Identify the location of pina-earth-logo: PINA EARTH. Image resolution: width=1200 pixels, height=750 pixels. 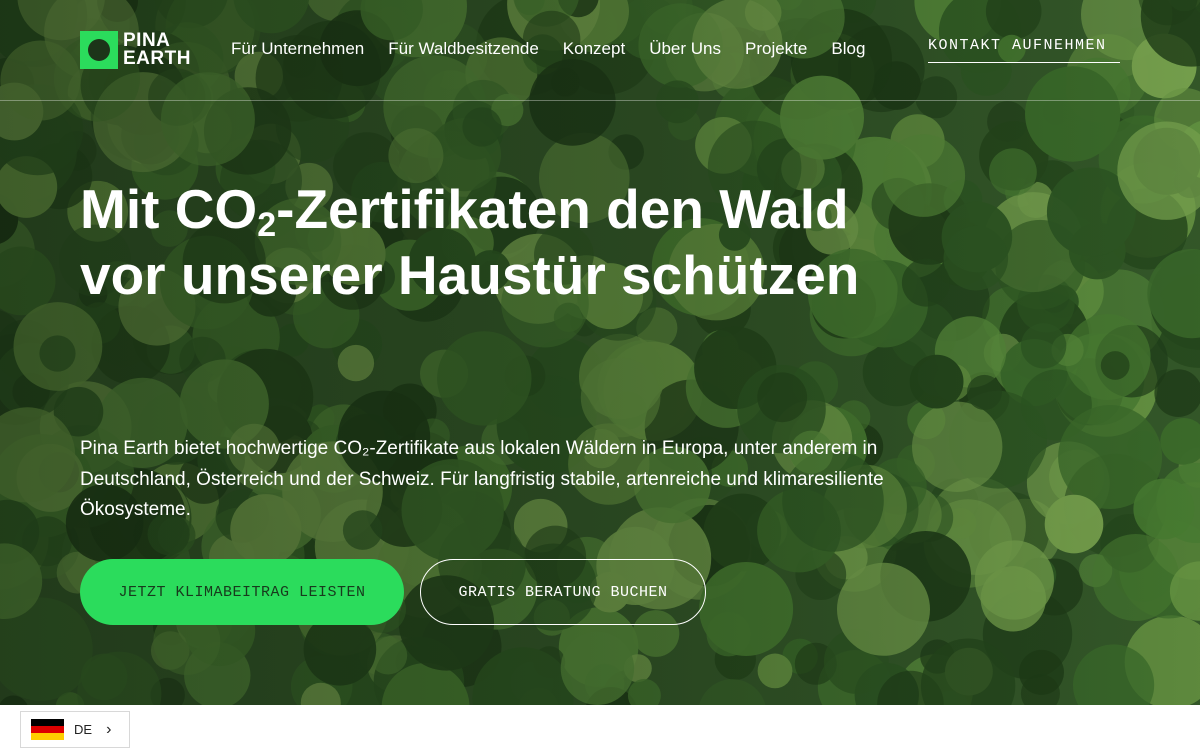
(135, 50).